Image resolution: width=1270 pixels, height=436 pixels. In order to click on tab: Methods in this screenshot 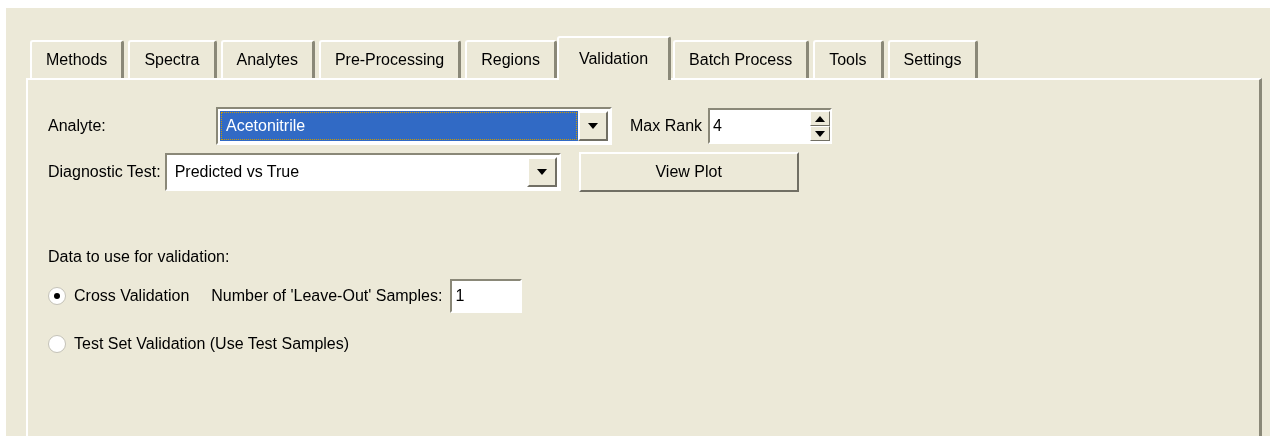, I will do `click(77, 59)`.